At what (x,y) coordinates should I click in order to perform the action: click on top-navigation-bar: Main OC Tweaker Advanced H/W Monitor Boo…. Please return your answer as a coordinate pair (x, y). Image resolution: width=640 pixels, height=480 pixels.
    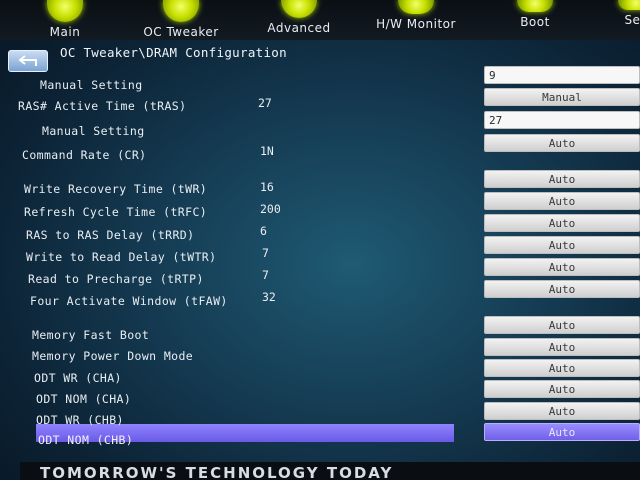
    Looking at the image, I should click on (320, 20).